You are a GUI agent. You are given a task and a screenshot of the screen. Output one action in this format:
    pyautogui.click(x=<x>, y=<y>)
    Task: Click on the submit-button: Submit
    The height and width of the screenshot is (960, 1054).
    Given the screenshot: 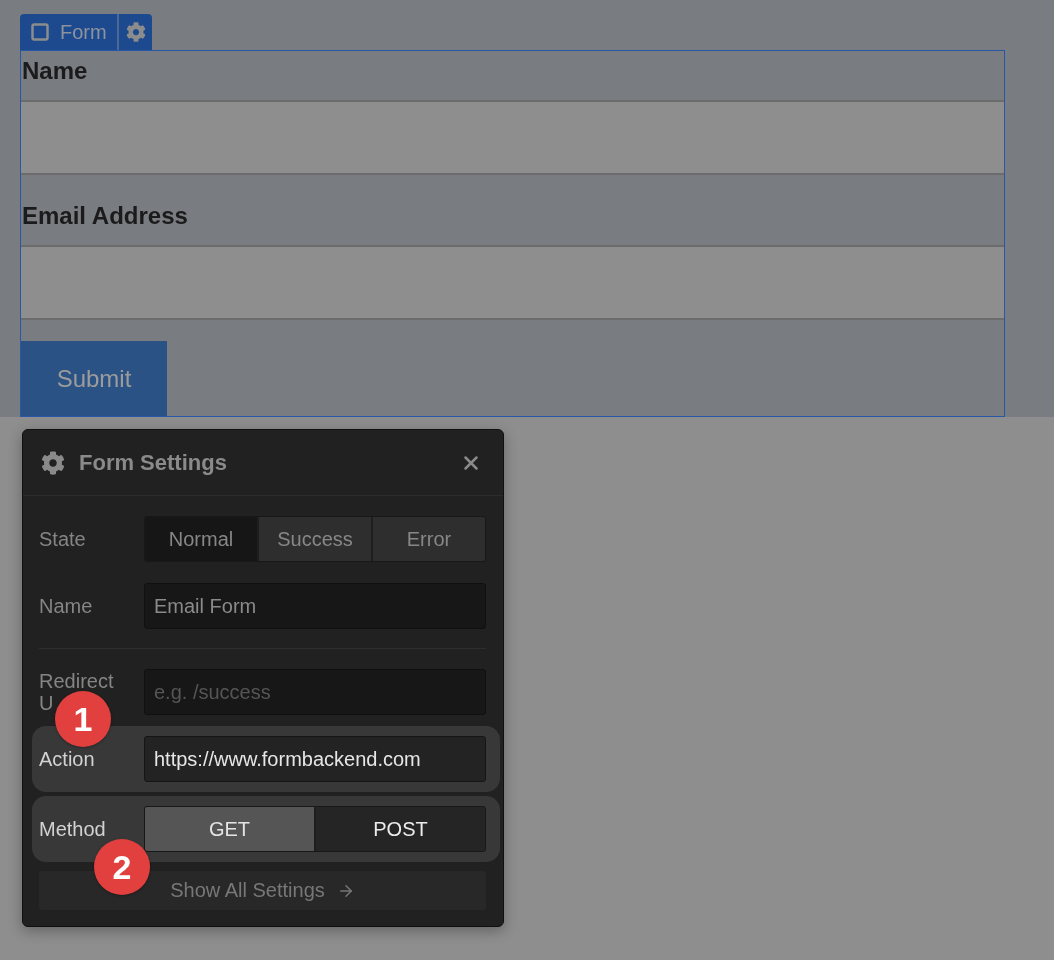 What is the action you would take?
    pyautogui.click(x=94, y=378)
    